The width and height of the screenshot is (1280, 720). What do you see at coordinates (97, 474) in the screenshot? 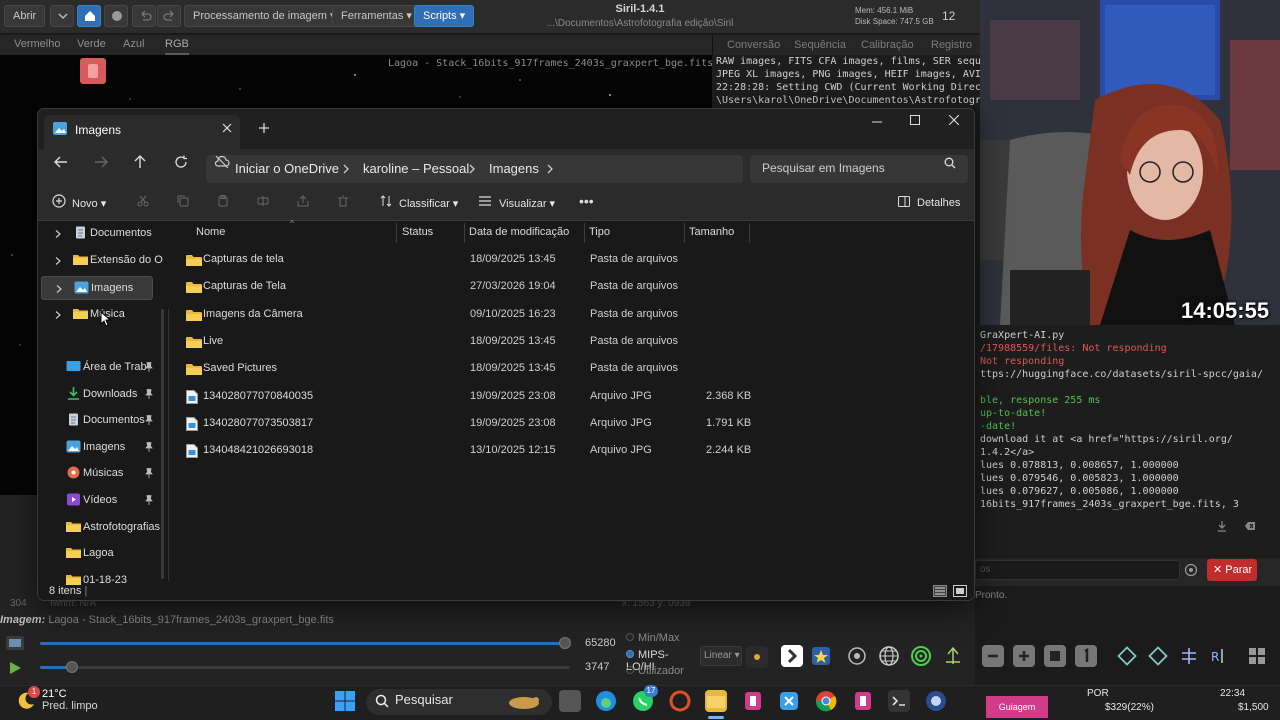
I see `quick-access-item: Músicas` at bounding box center [97, 474].